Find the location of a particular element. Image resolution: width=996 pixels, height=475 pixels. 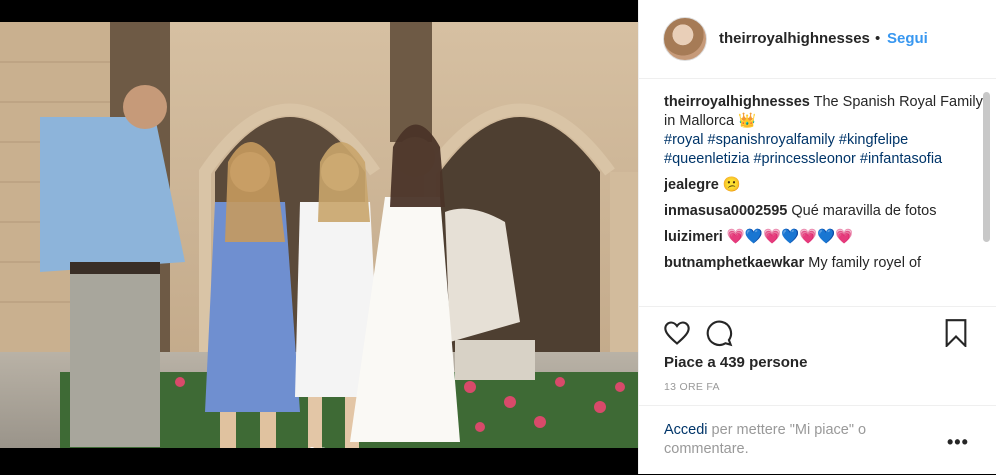

more-options-button: ••• is located at coordinates (958, 442).